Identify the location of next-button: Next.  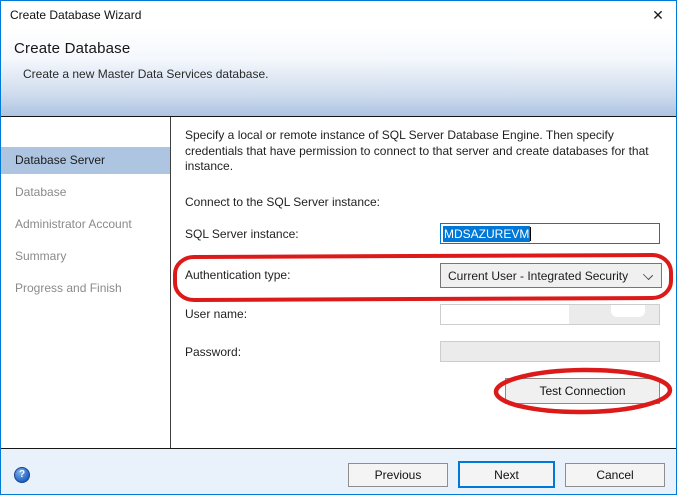
(506, 474).